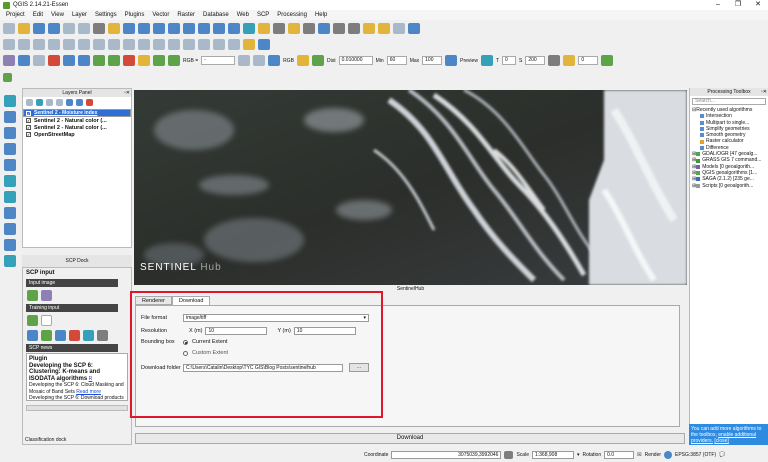 This screenshot has width=768, height=462. I want to click on add-oracle-icon, so click(10, 213).